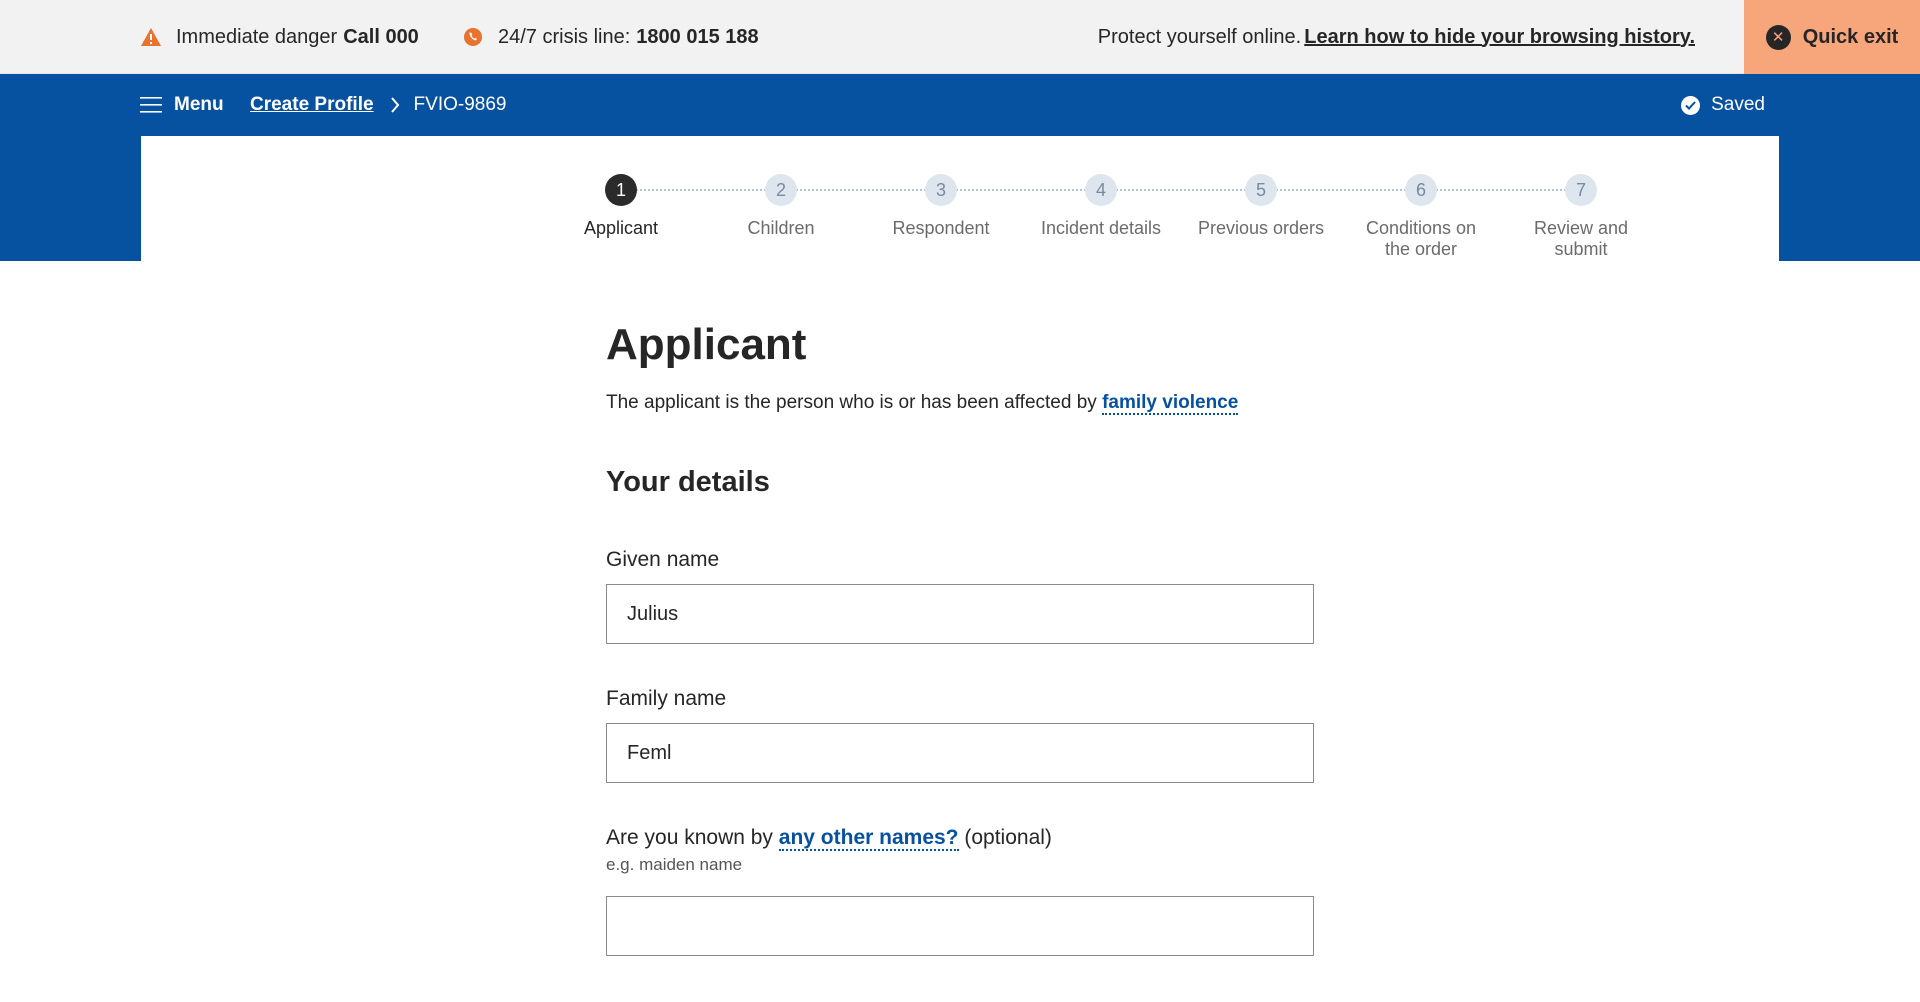 The image size is (1920, 1002). Describe the element at coordinates (689, 837) in the screenshot. I see `other-names-label-prefix: Are you known by` at that location.